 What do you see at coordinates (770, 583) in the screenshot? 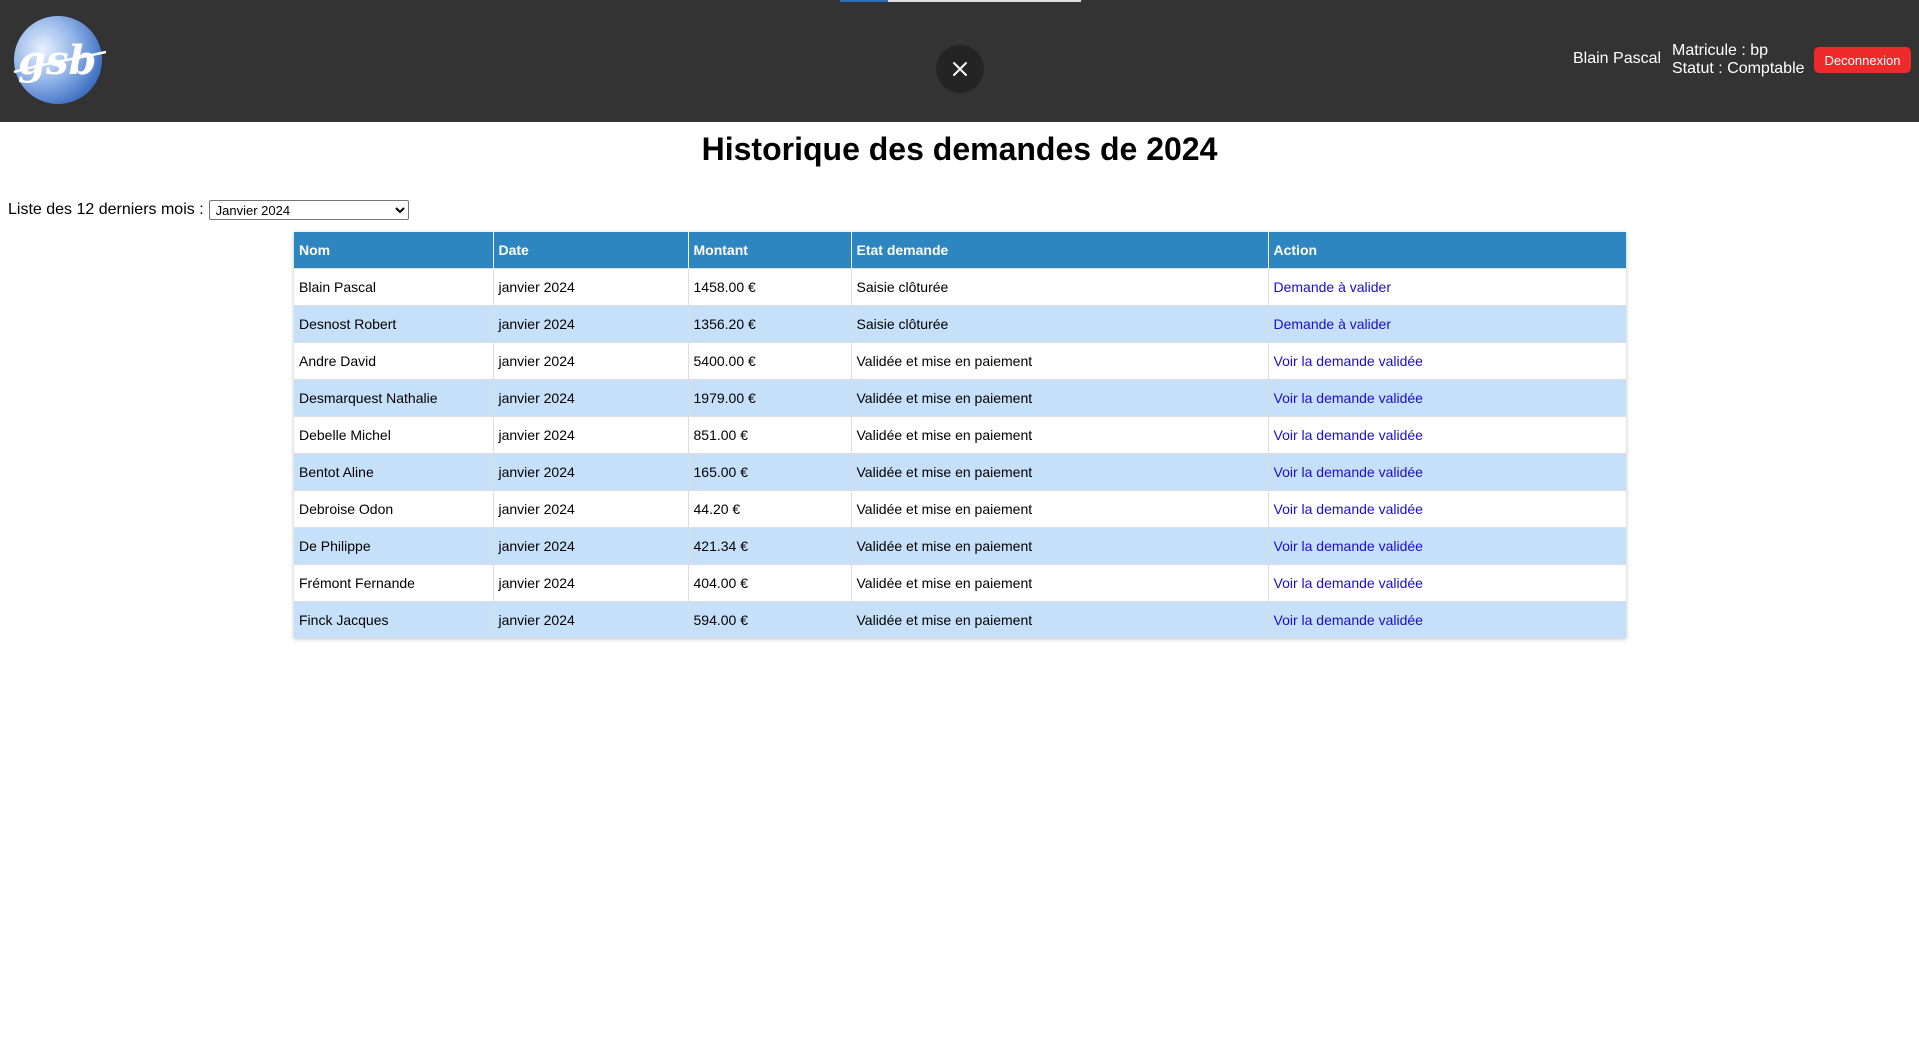
I see `cell-montant: 404.00 €` at bounding box center [770, 583].